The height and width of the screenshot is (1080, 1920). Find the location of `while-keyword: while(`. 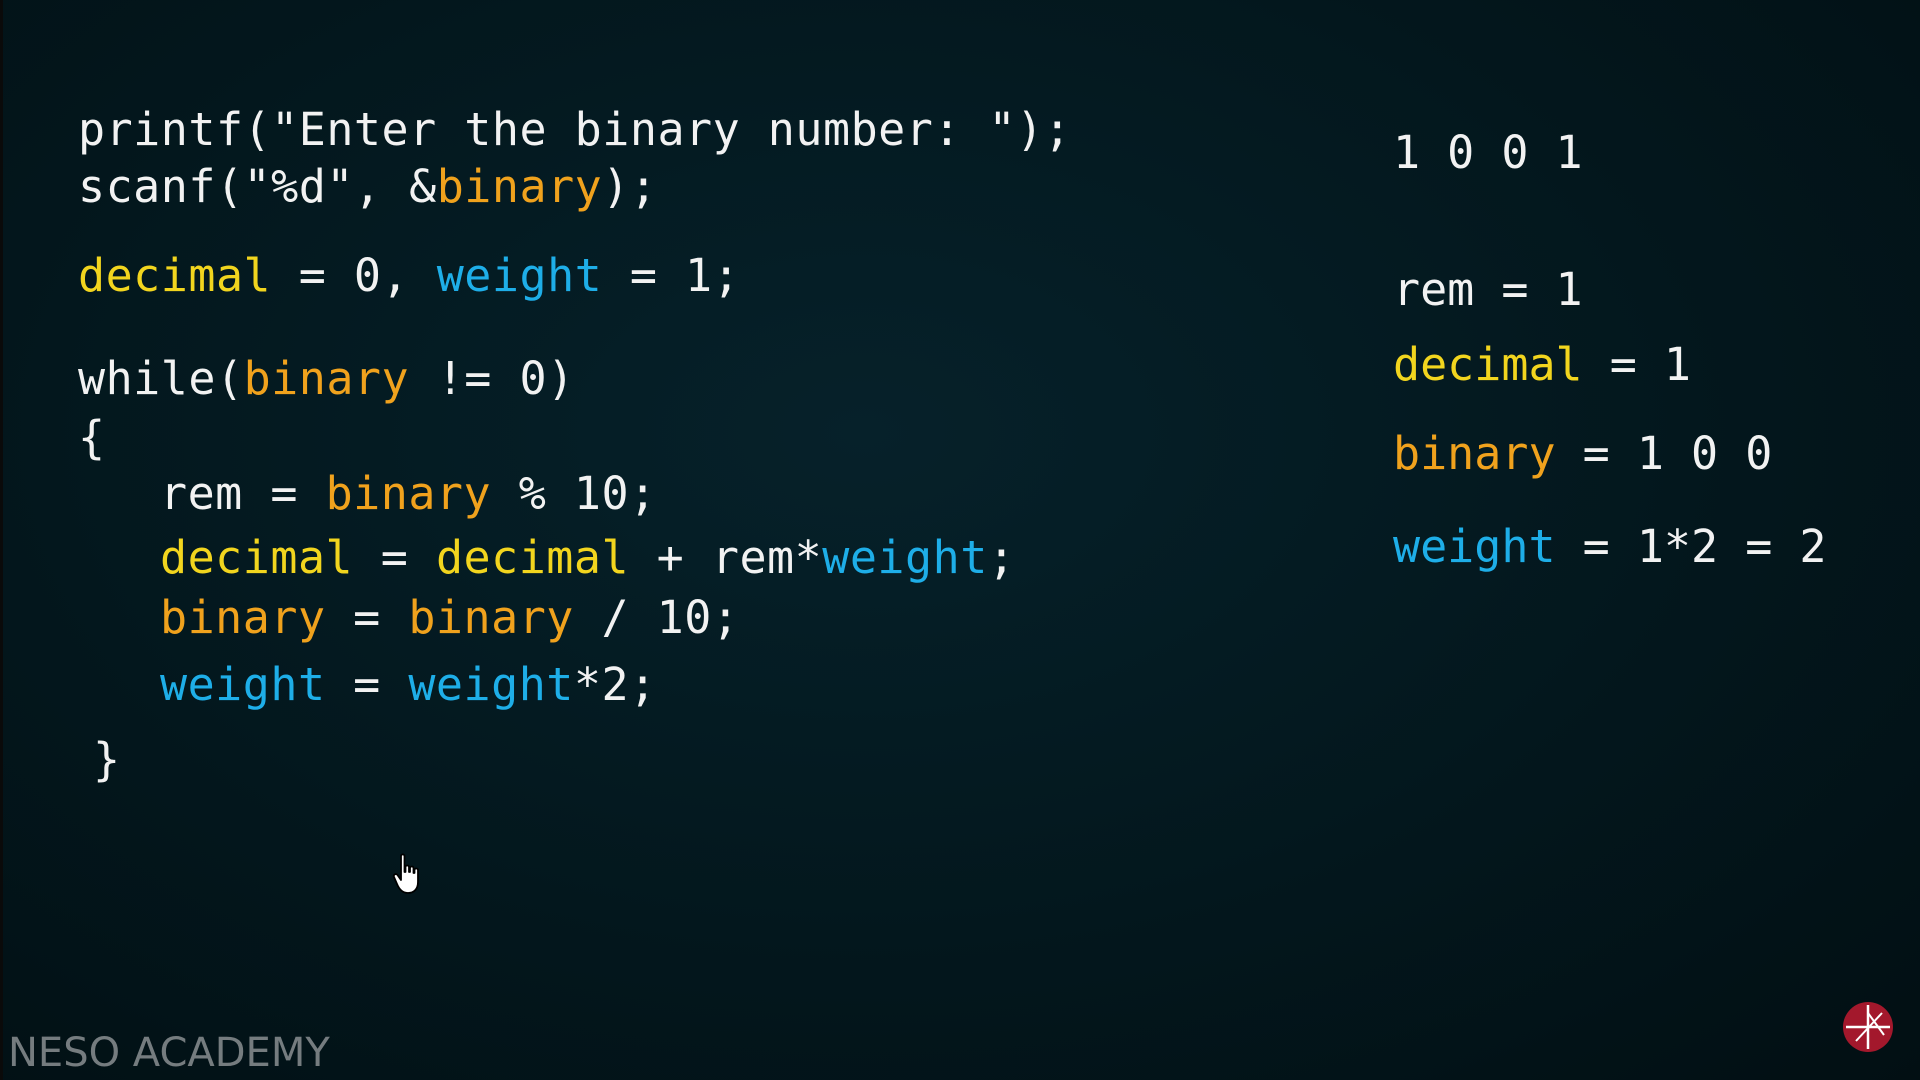

while-keyword: while( is located at coordinates (161, 378).